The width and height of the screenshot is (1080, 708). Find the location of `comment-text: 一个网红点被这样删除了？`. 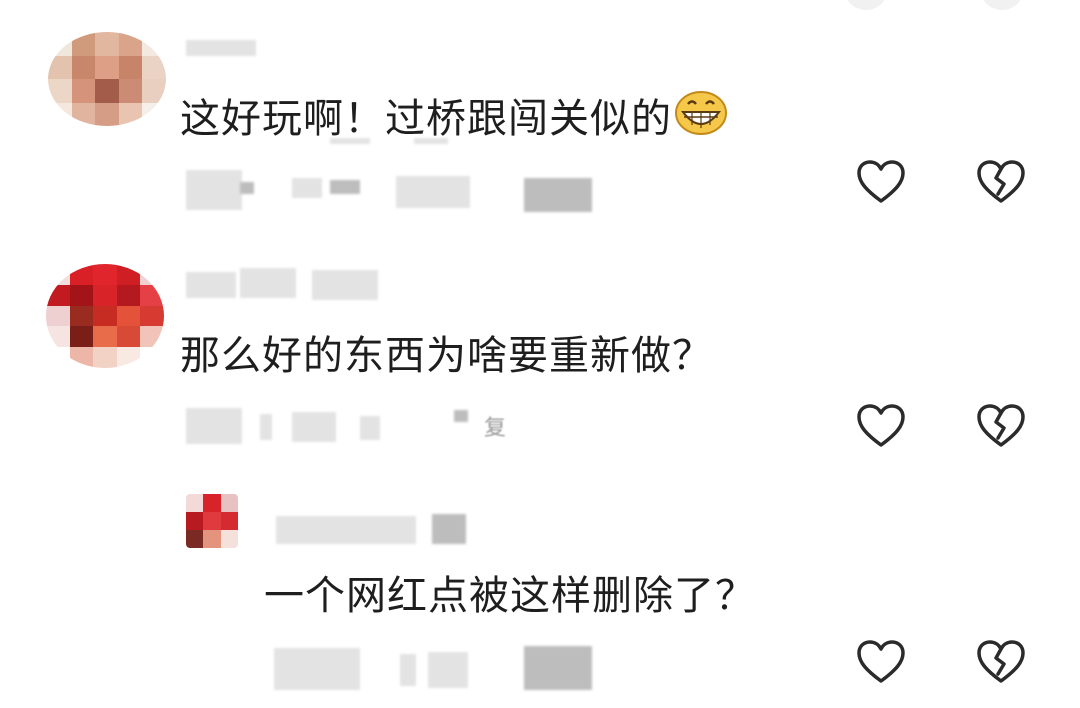

comment-text: 一个网红点被这样删除了？ is located at coordinates (510, 596).